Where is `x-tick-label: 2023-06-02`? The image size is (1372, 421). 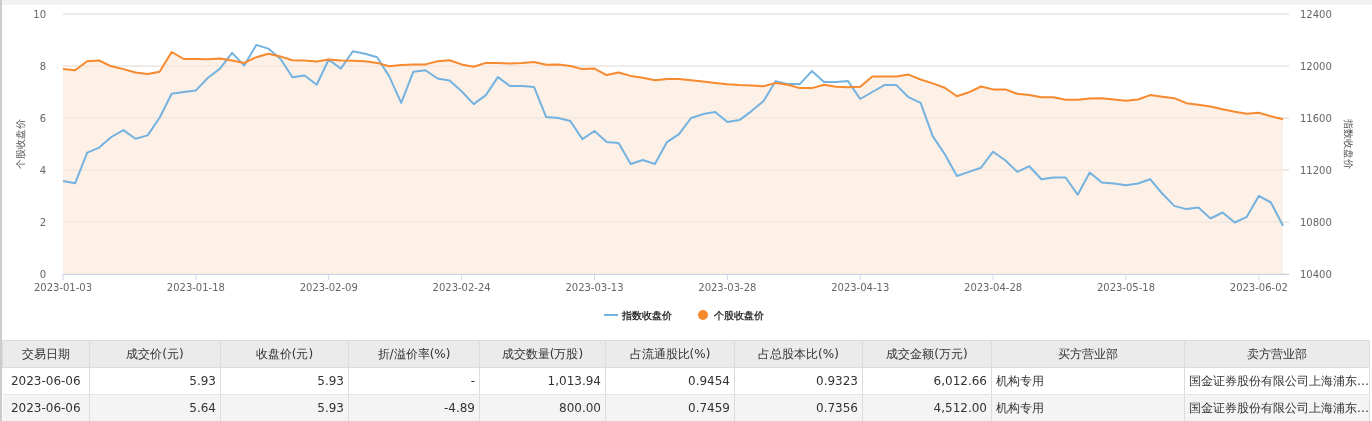 x-tick-label: 2023-06-02 is located at coordinates (1258, 287).